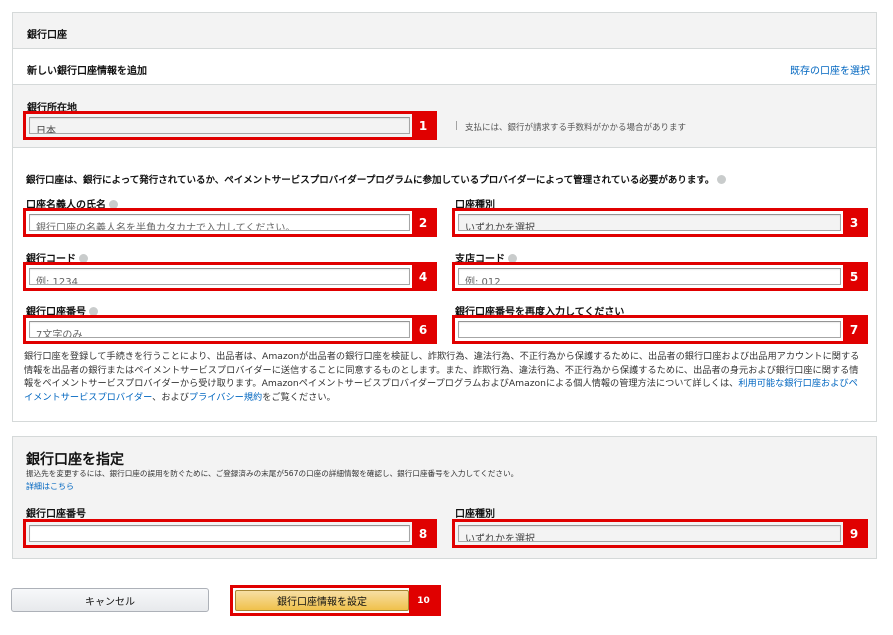 The width and height of the screenshot is (893, 635). Describe the element at coordinates (50, 486) in the screenshot. I see `details-link: 詳細はこちら` at that location.